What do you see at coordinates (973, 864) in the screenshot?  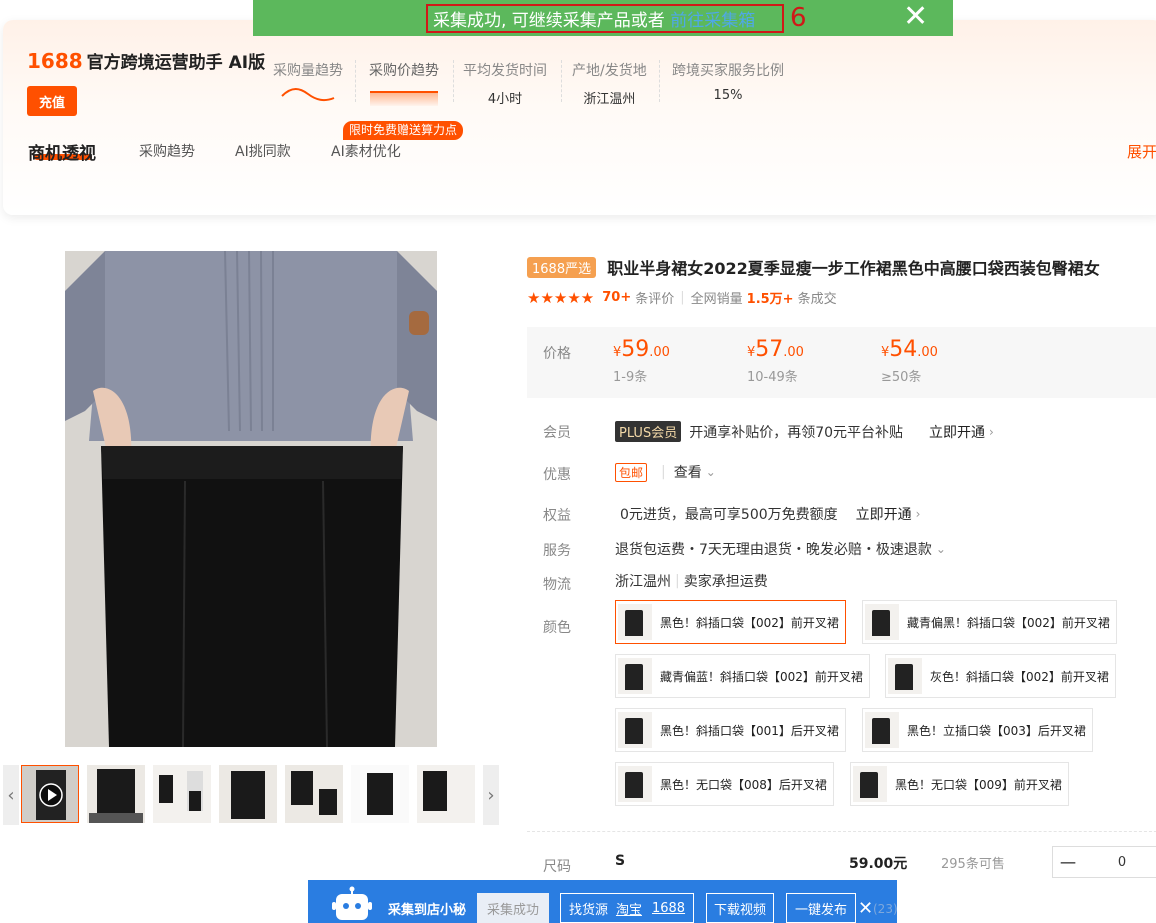 I see `size-stock: 295条可售` at bounding box center [973, 864].